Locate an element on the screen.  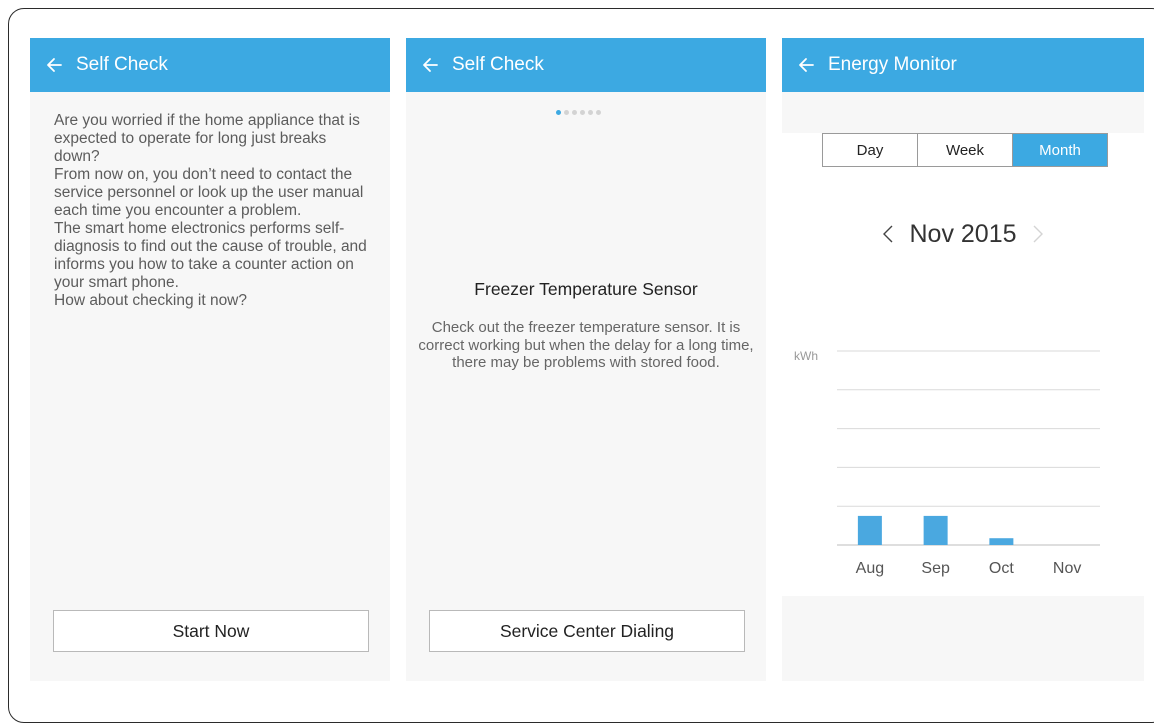
tab-day: Day is located at coordinates (870, 150).